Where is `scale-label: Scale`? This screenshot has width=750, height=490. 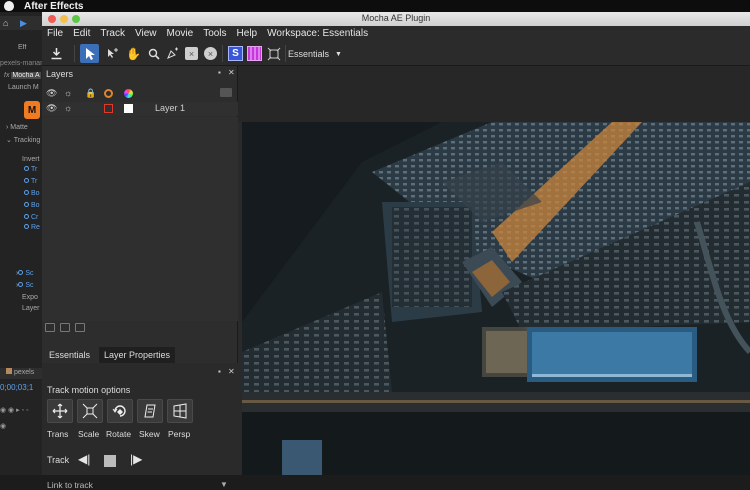 scale-label: Scale is located at coordinates (89, 434).